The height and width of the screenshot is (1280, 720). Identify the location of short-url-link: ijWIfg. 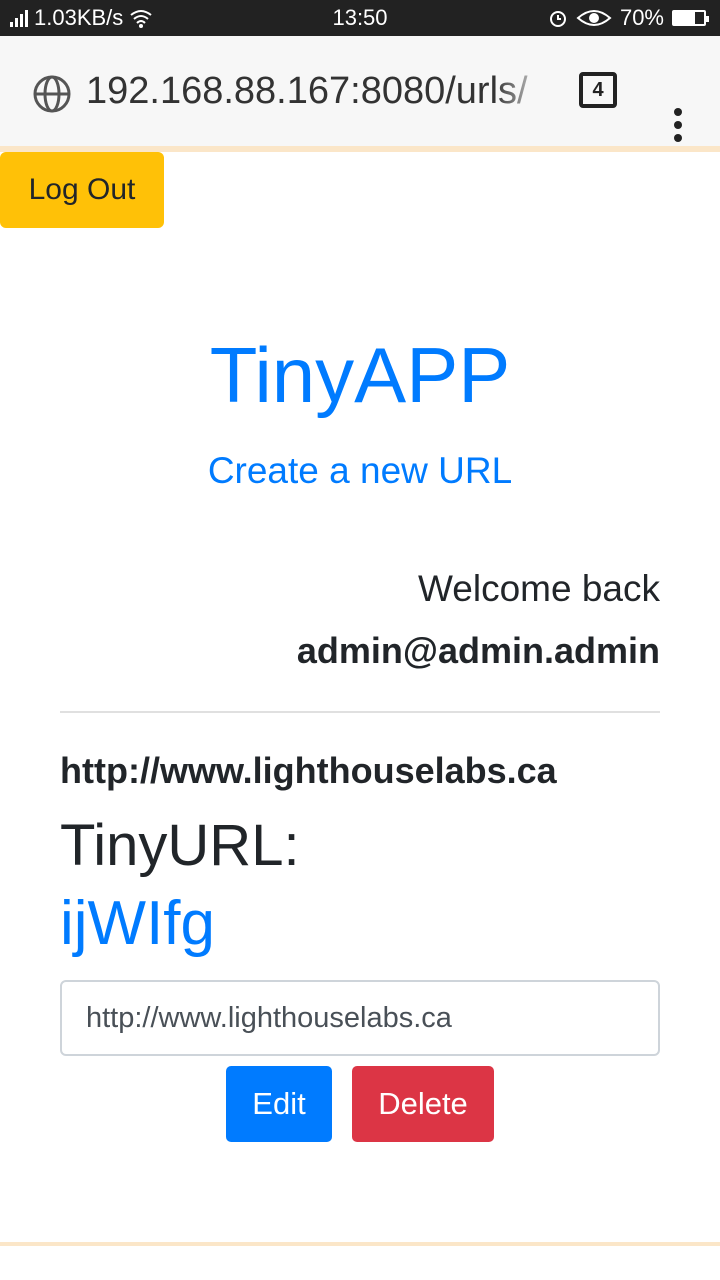
(137, 923).